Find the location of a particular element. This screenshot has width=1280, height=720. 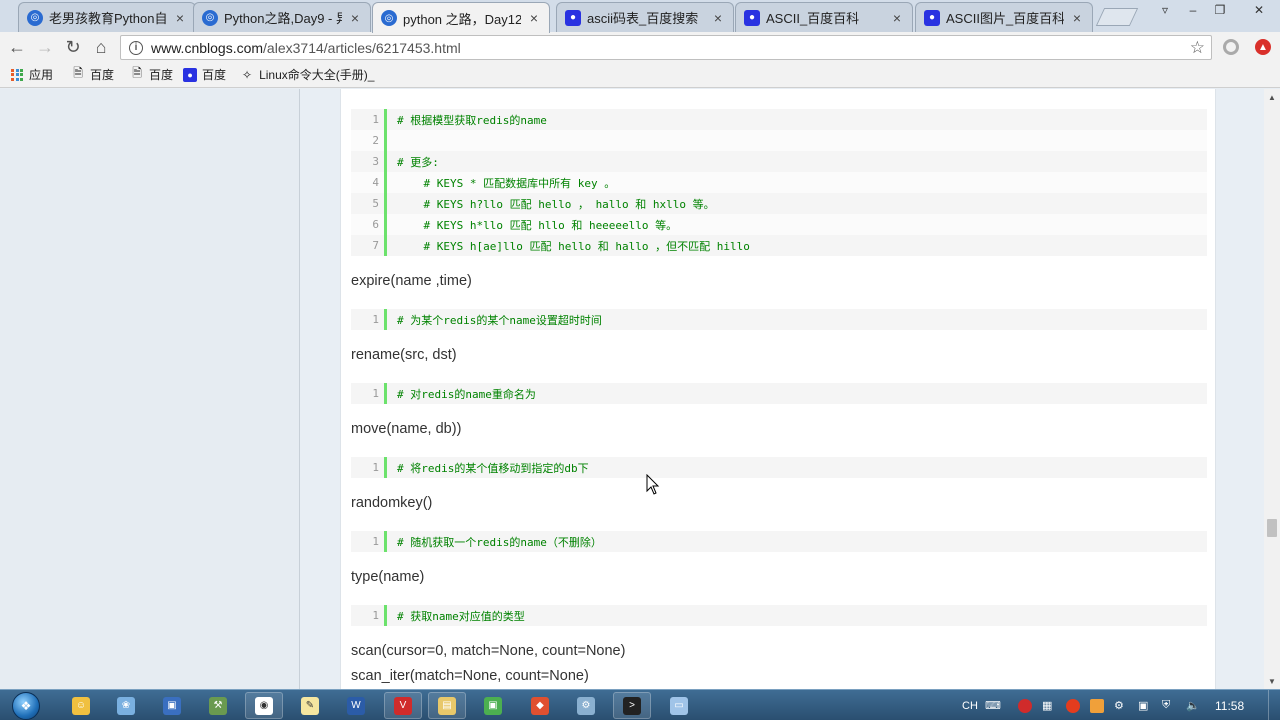

cnblogs-icon: ◎ is located at coordinates (389, 18).